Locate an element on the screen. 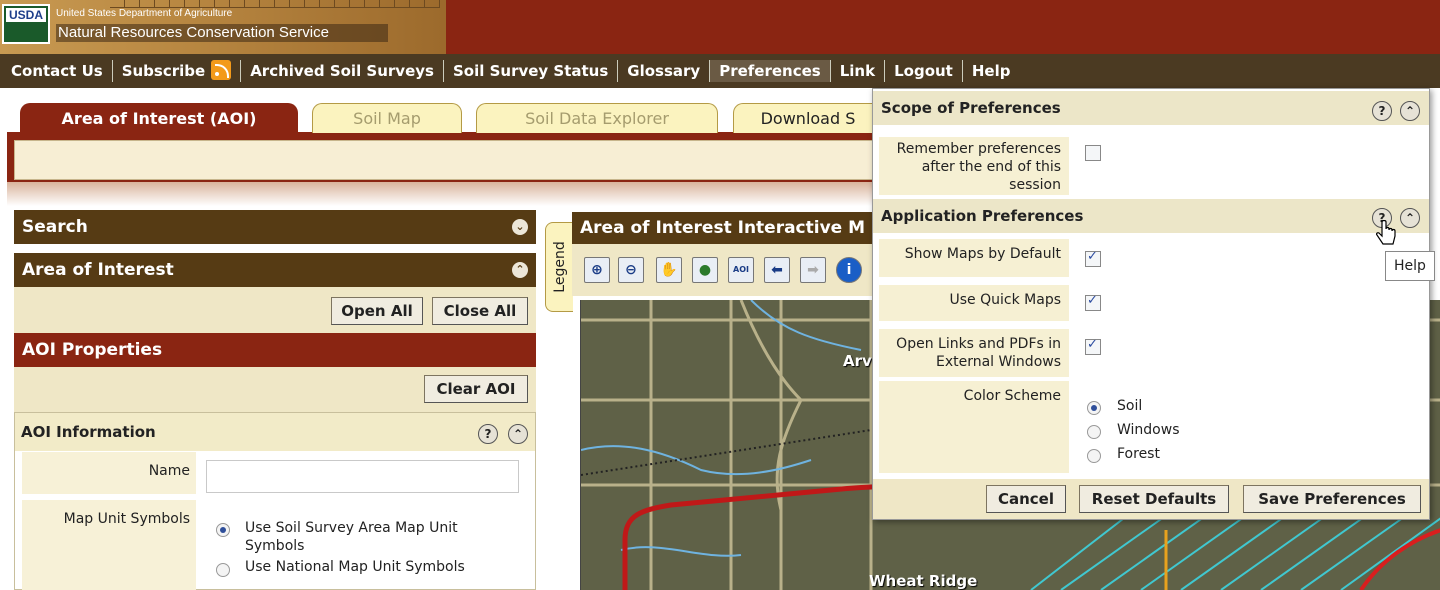  tab-panel-fade is located at coordinates (447, 194).